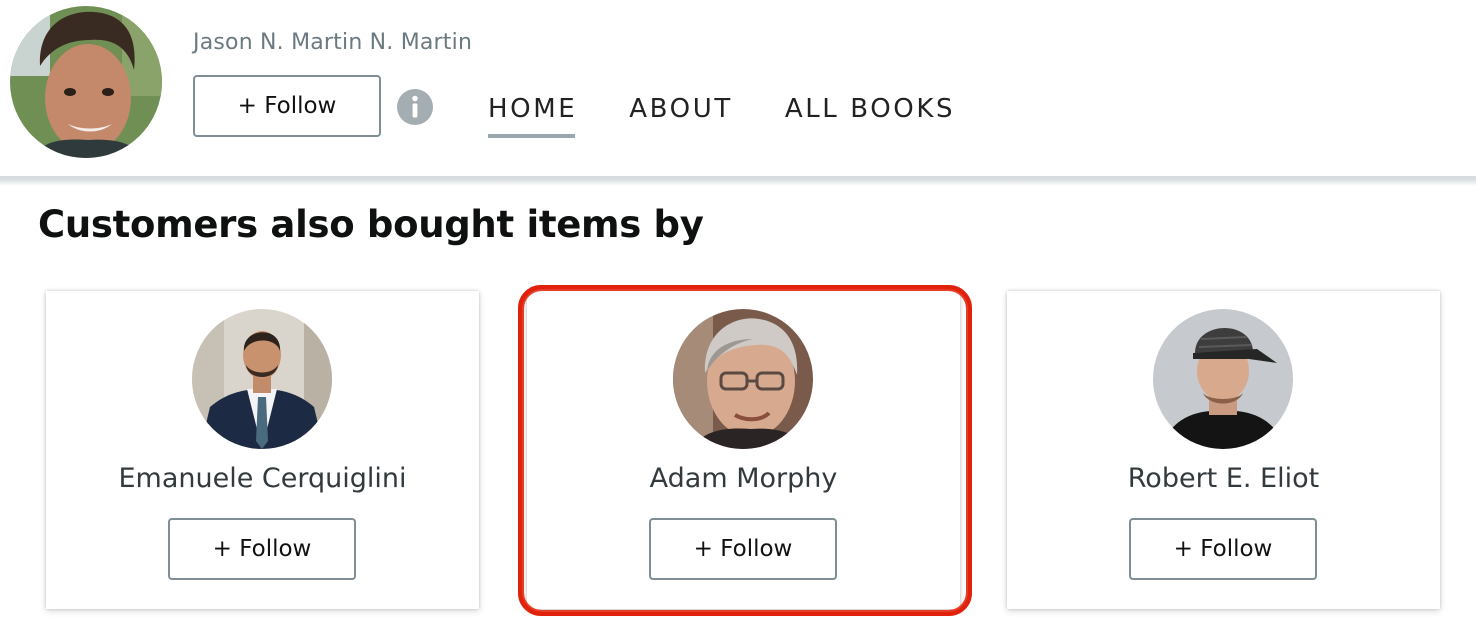  I want to click on nav-tab-home: HOME, so click(532, 115).